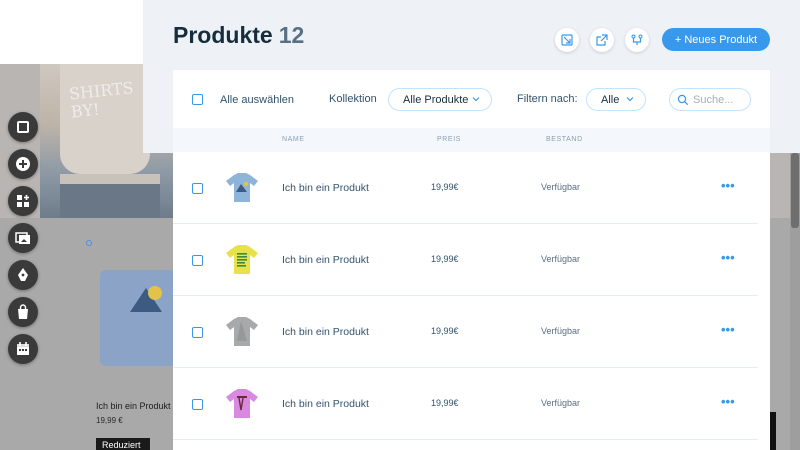 Image resolution: width=800 pixels, height=450 pixels. I want to click on bg-shirt-body, so click(140, 318).